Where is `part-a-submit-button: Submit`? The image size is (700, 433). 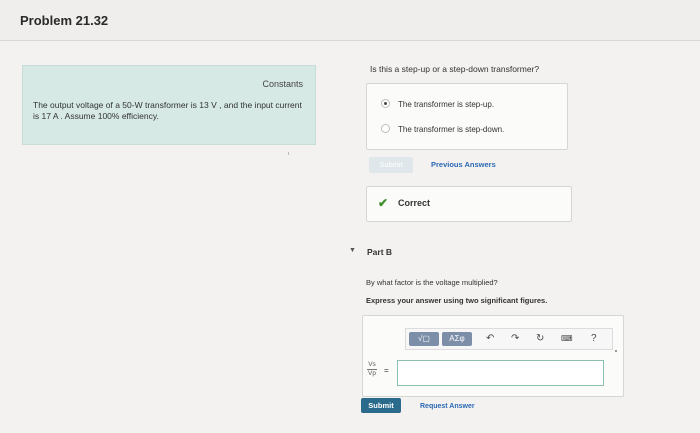 part-a-submit-button: Submit is located at coordinates (391, 165).